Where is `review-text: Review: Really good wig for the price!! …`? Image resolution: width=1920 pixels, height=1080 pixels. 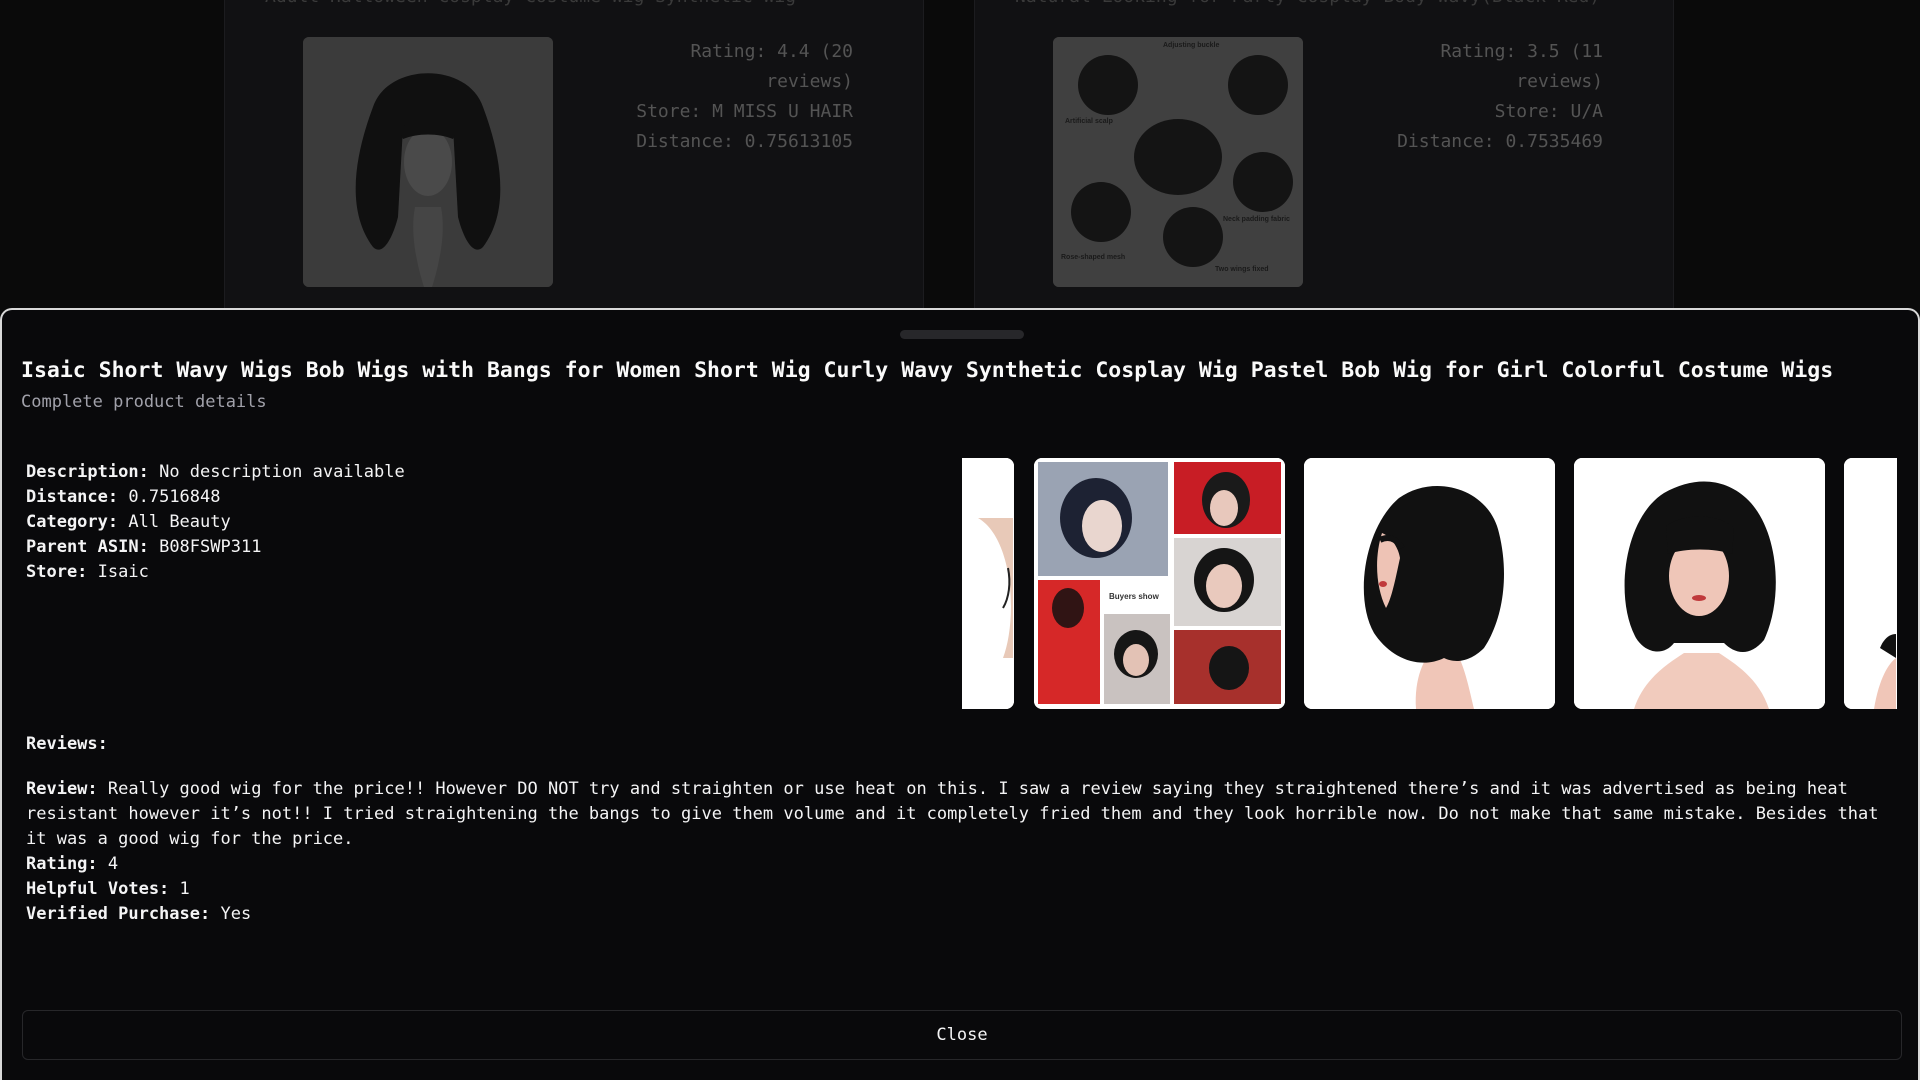
review-text: Review: Really good wig for the price!! … is located at coordinates (966, 814).